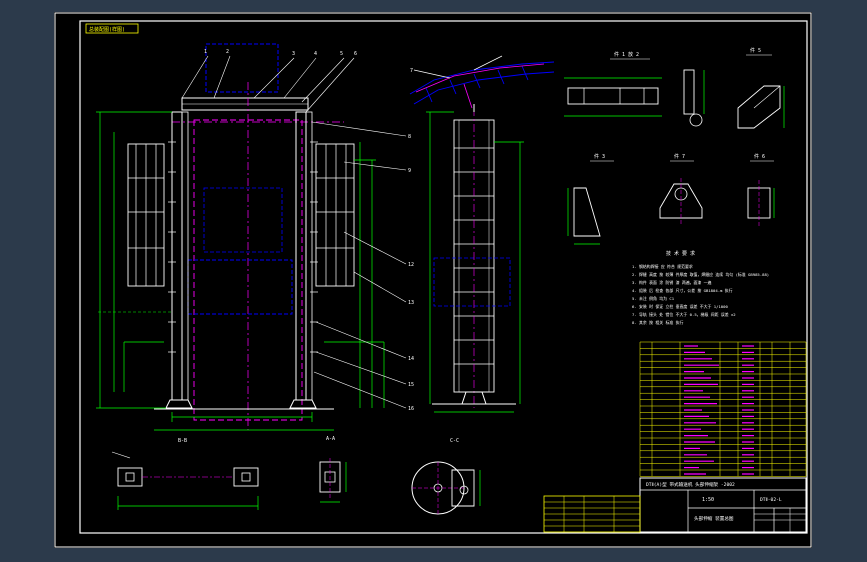  What do you see at coordinates (293, 54) in the screenshot?
I see `svg-text: 3` at bounding box center [293, 54].